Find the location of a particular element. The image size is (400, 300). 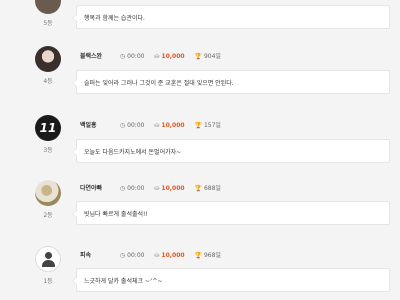

entry-header: 피속 ◷ 00:00 ⛀ 10,000 🏆 968일 is located at coordinates (154, 256).